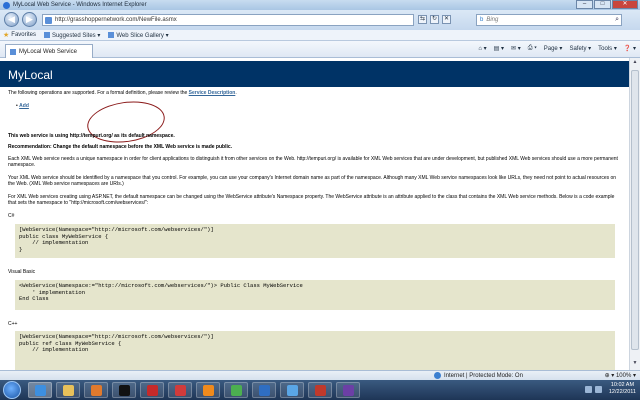 The height and width of the screenshot is (400, 640). What do you see at coordinates (22, 272) in the screenshot?
I see `language-label-vb: Visual Basic` at bounding box center [22, 272].